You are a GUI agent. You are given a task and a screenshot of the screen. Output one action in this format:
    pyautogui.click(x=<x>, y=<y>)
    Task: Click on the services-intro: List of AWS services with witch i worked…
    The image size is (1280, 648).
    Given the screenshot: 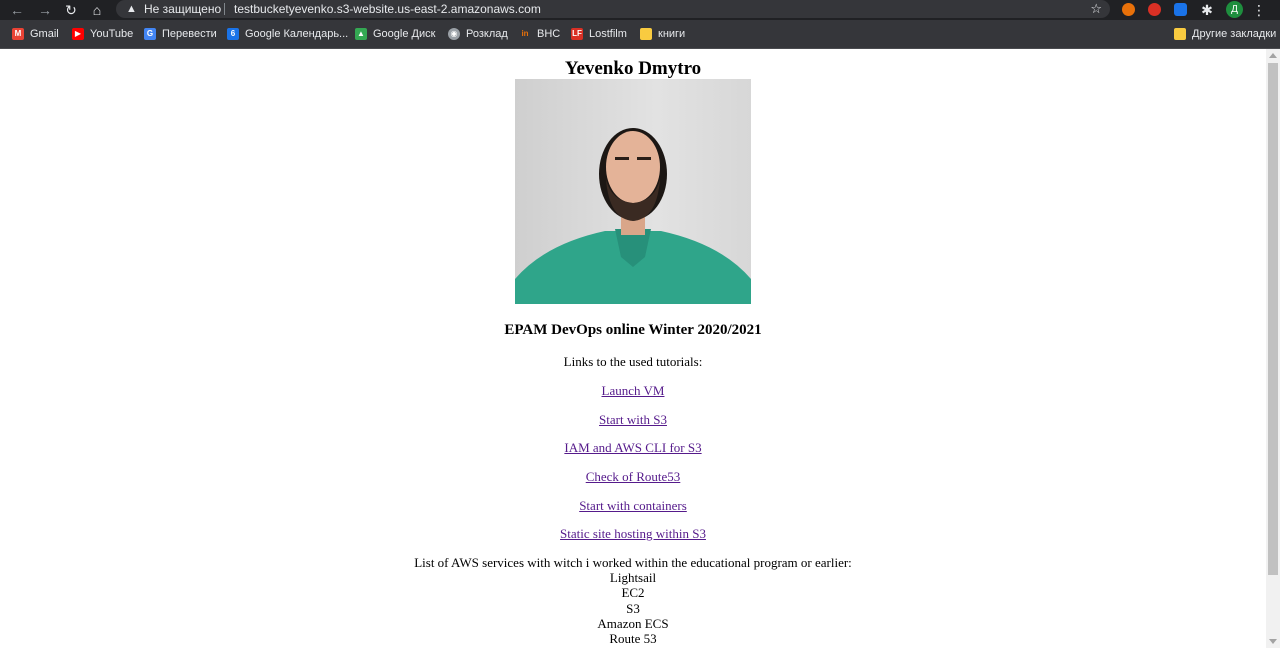 What is the action you would take?
    pyautogui.click(x=633, y=562)
    